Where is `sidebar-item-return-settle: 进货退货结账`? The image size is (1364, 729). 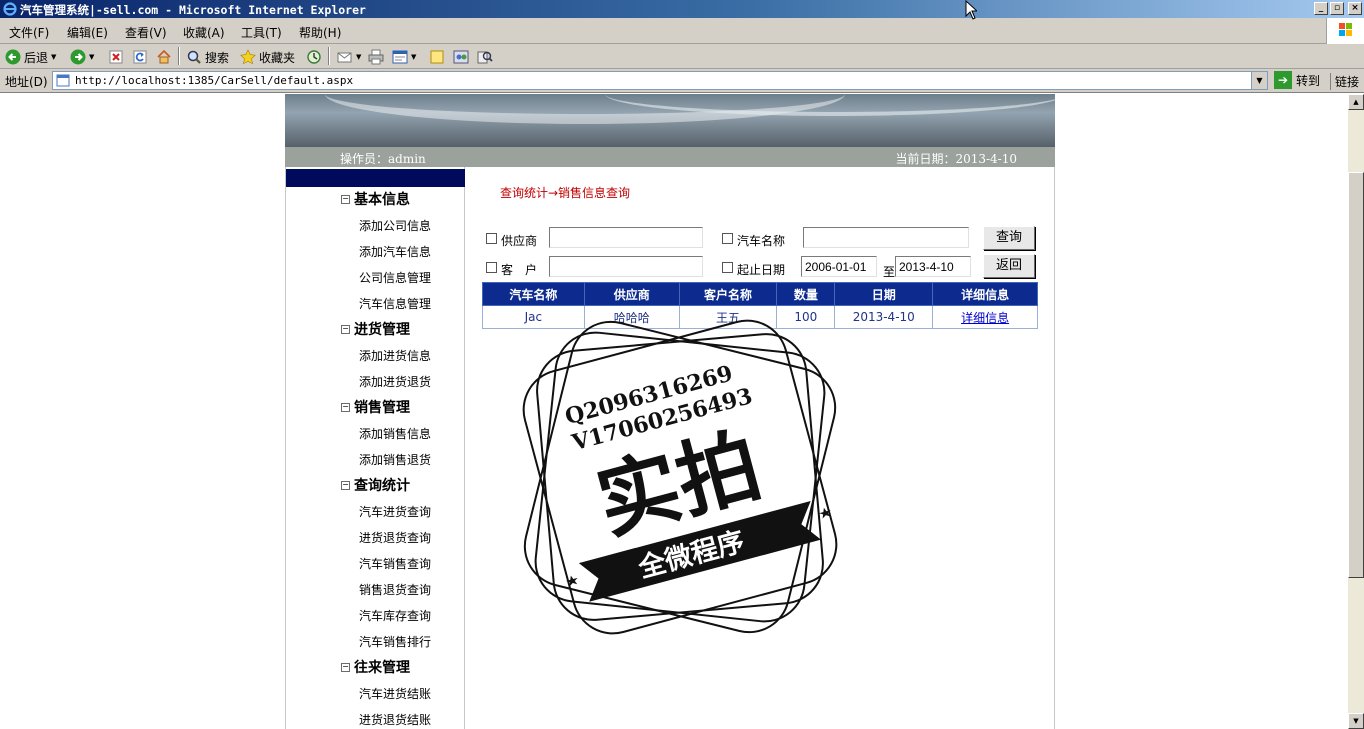
sidebar-item-return-settle: 进货退货结账 is located at coordinates (395, 719).